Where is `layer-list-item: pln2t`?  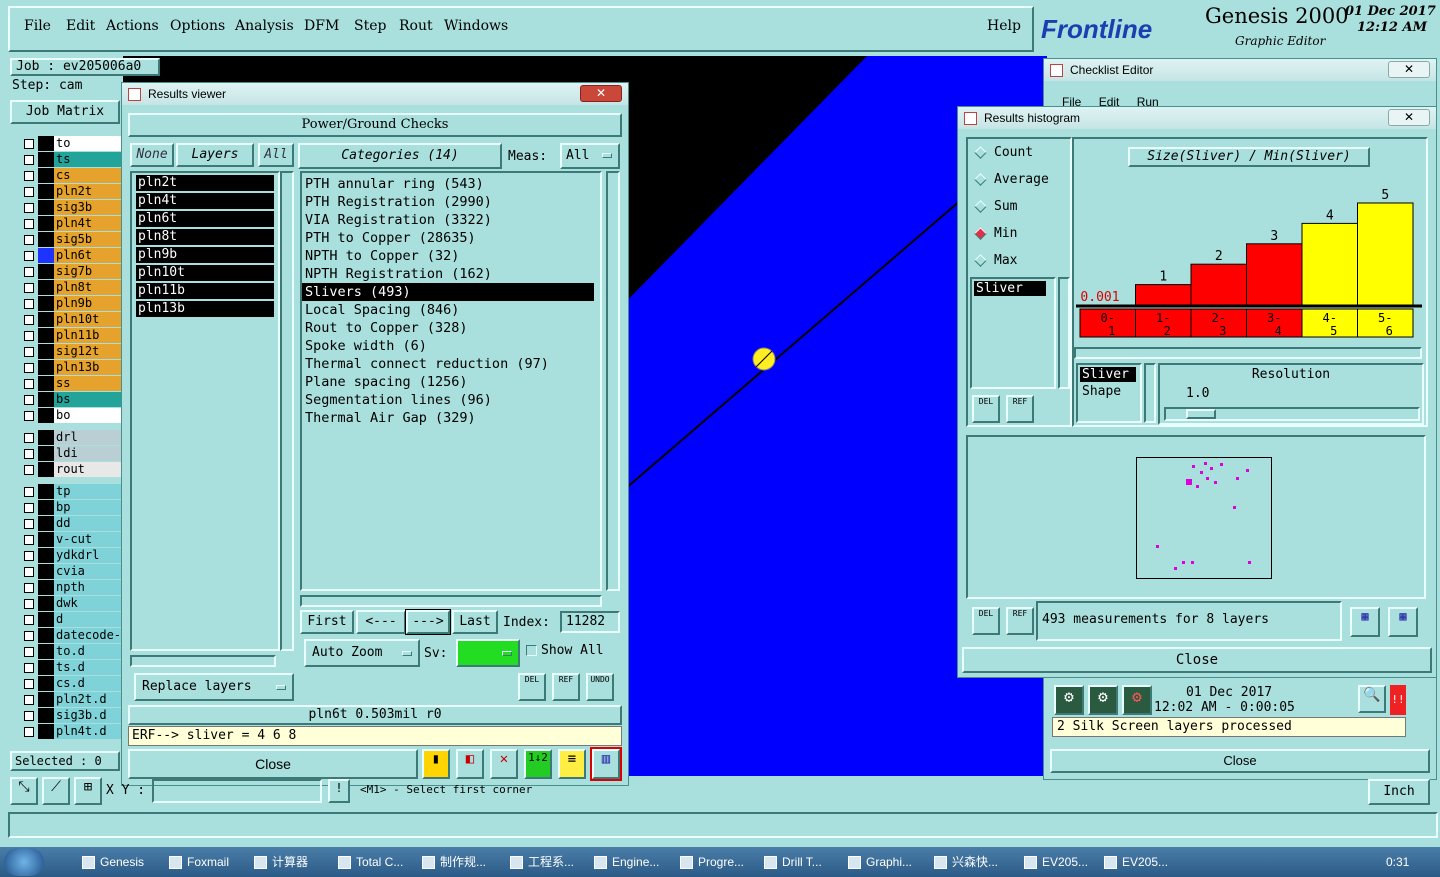 layer-list-item: pln2t is located at coordinates (205, 183).